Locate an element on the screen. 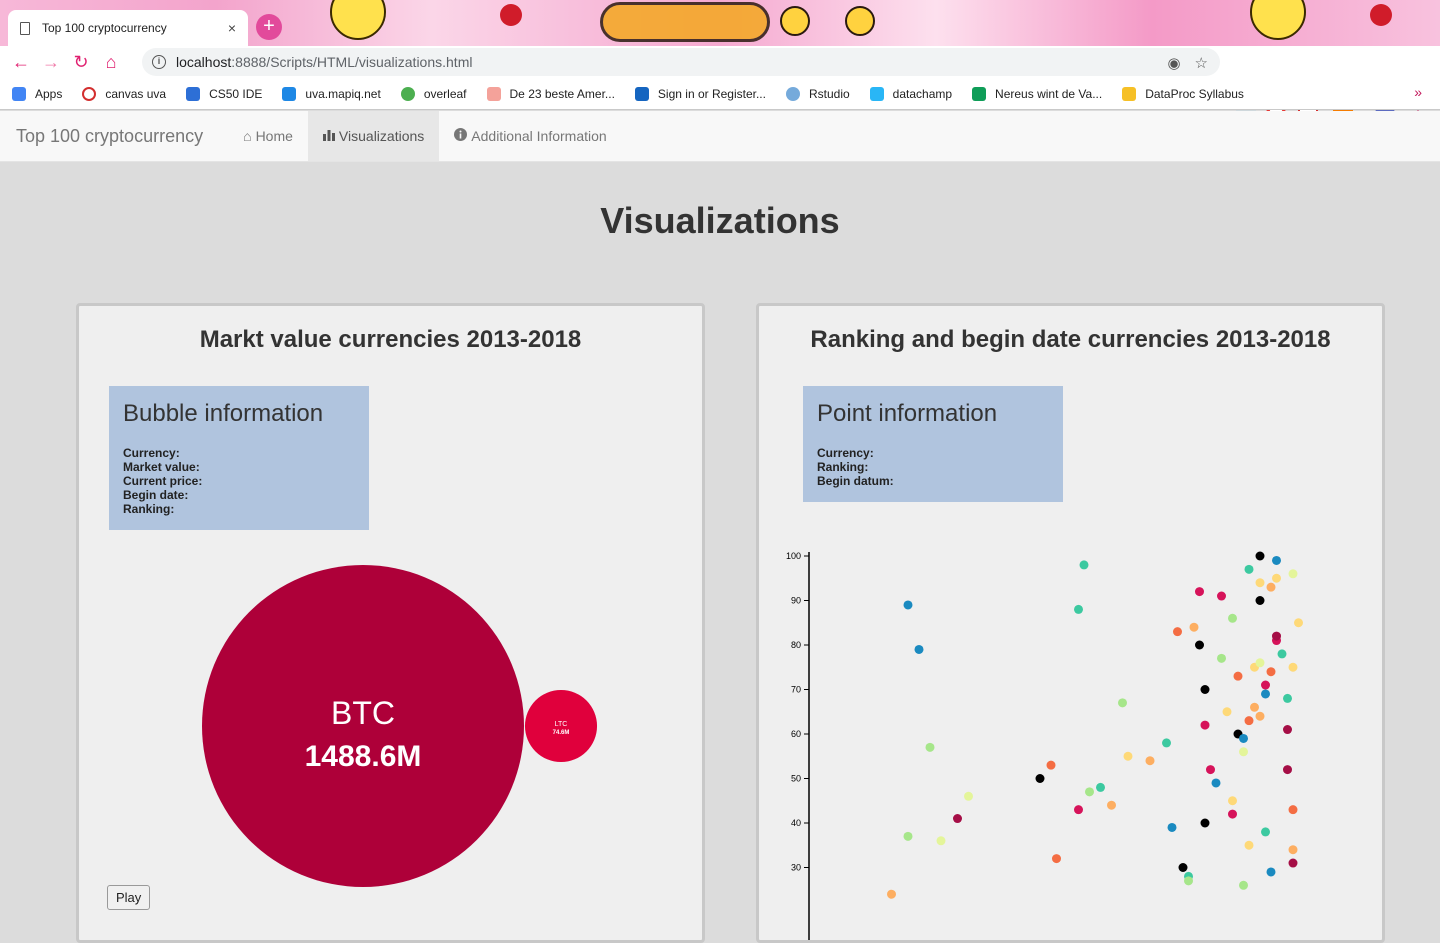 Image resolution: width=1440 pixels, height=943 pixels. browser-tab: Top 100 cryptocurrency × is located at coordinates (128, 28).